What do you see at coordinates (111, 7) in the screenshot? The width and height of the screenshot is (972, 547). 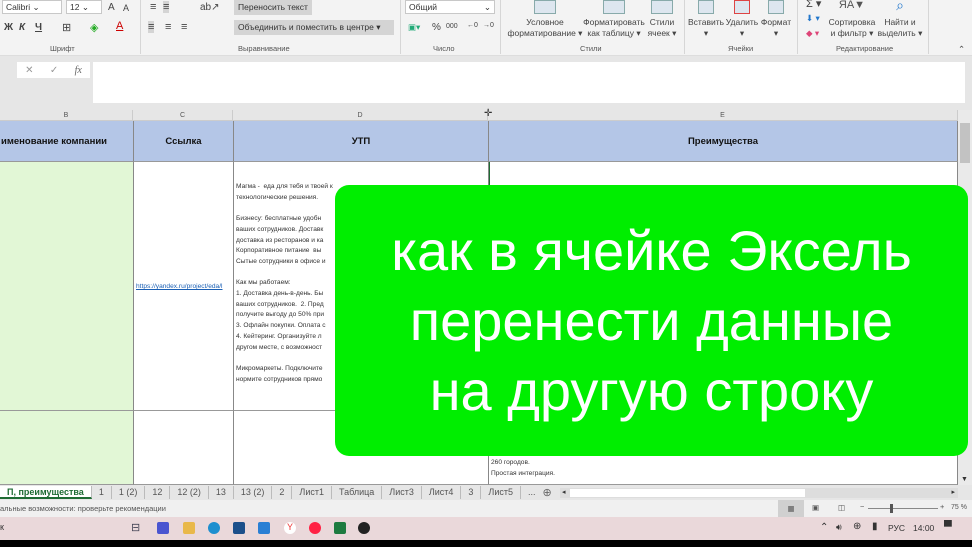 I see `grow-font-button: A` at bounding box center [111, 7].